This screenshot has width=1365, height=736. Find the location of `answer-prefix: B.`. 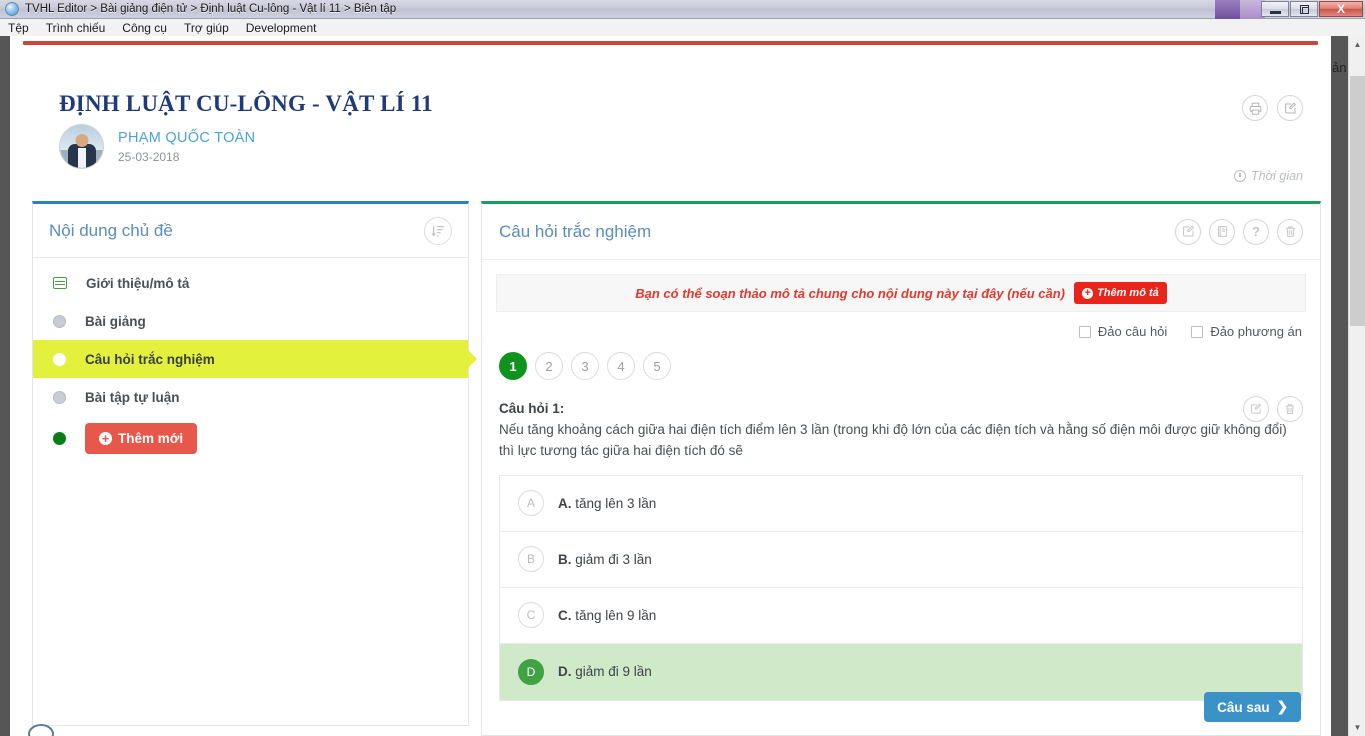

answer-prefix: B. is located at coordinates (565, 559).